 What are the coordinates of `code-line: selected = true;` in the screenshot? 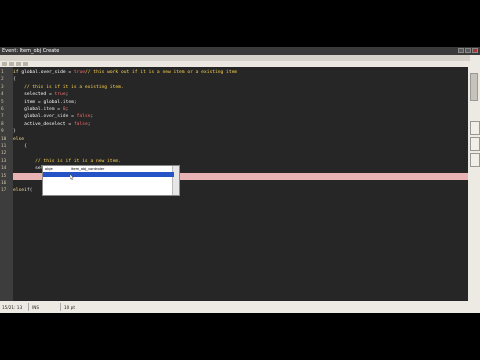 It's located at (240, 94).